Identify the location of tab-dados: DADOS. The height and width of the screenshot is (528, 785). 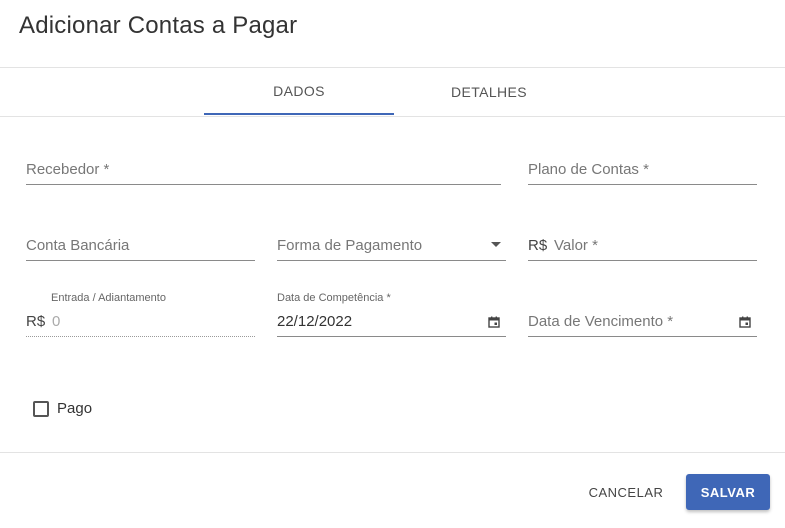
(299, 91).